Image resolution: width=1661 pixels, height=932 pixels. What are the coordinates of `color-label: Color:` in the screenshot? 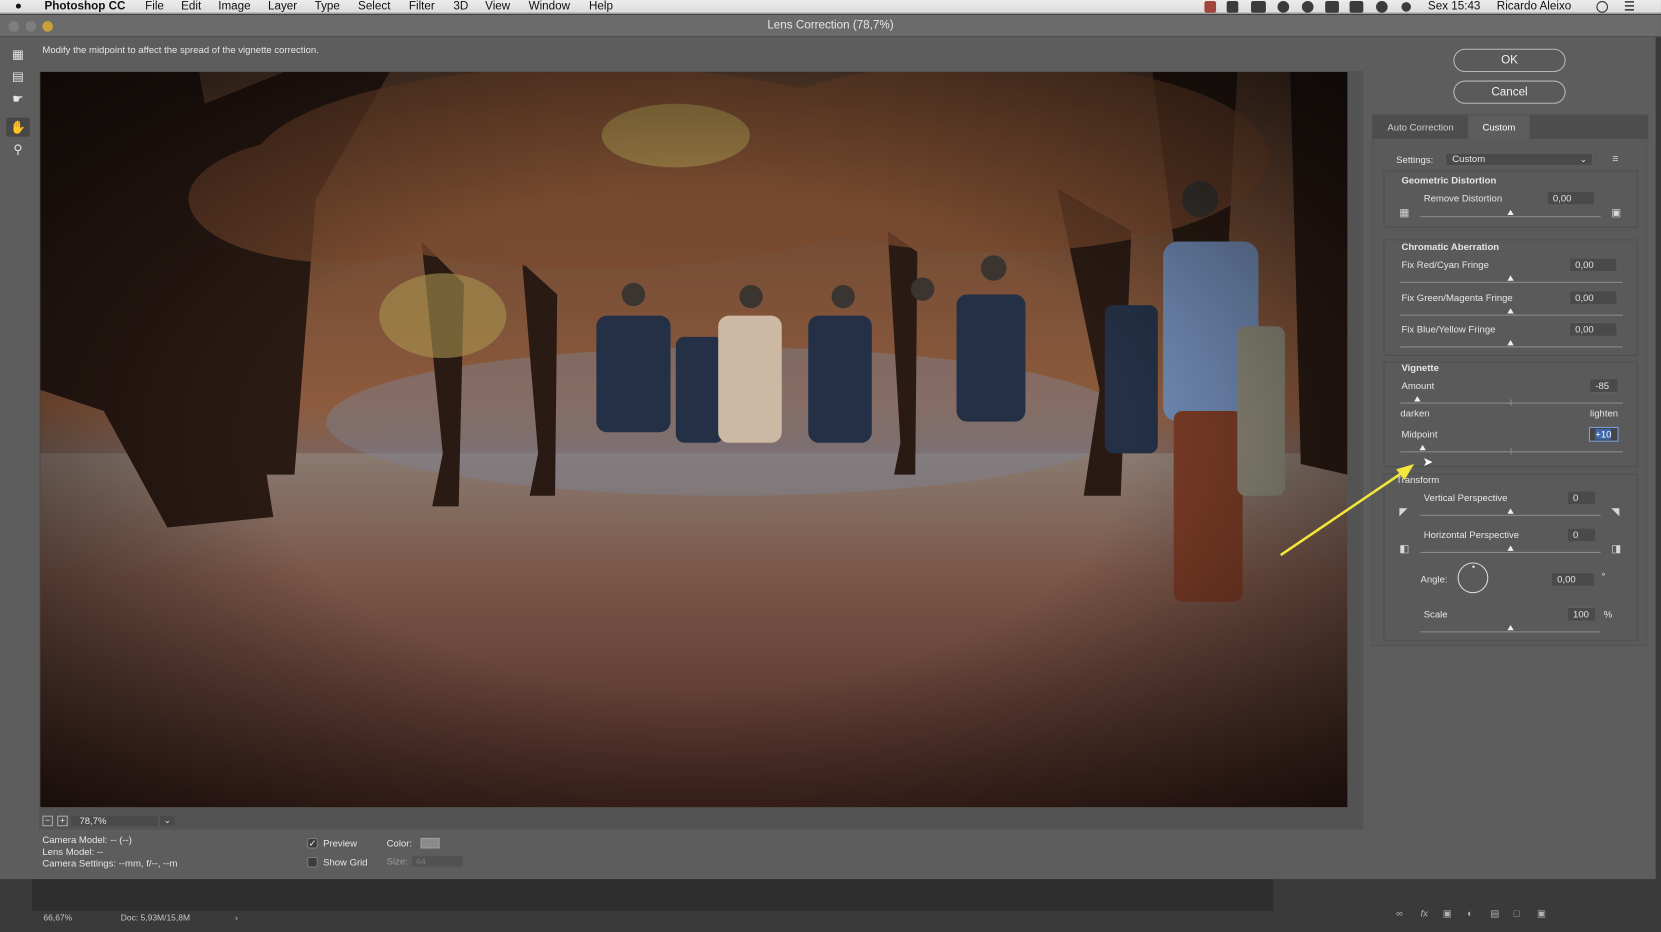 It's located at (399, 843).